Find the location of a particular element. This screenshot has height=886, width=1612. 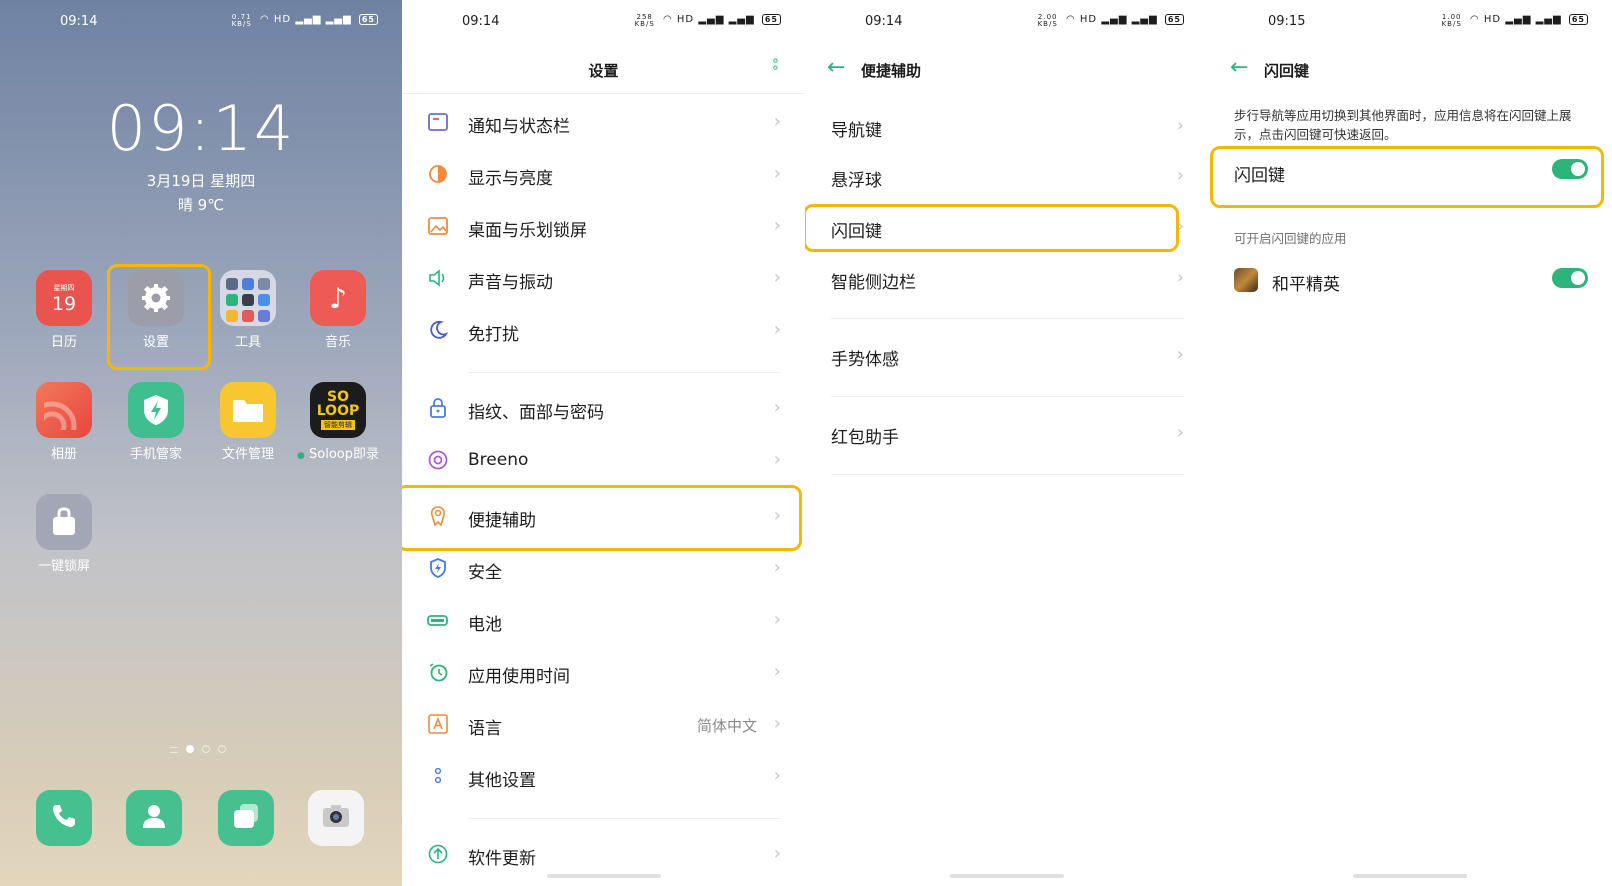

app-calendar: 星期四 19 日历 is located at coordinates (64, 310).